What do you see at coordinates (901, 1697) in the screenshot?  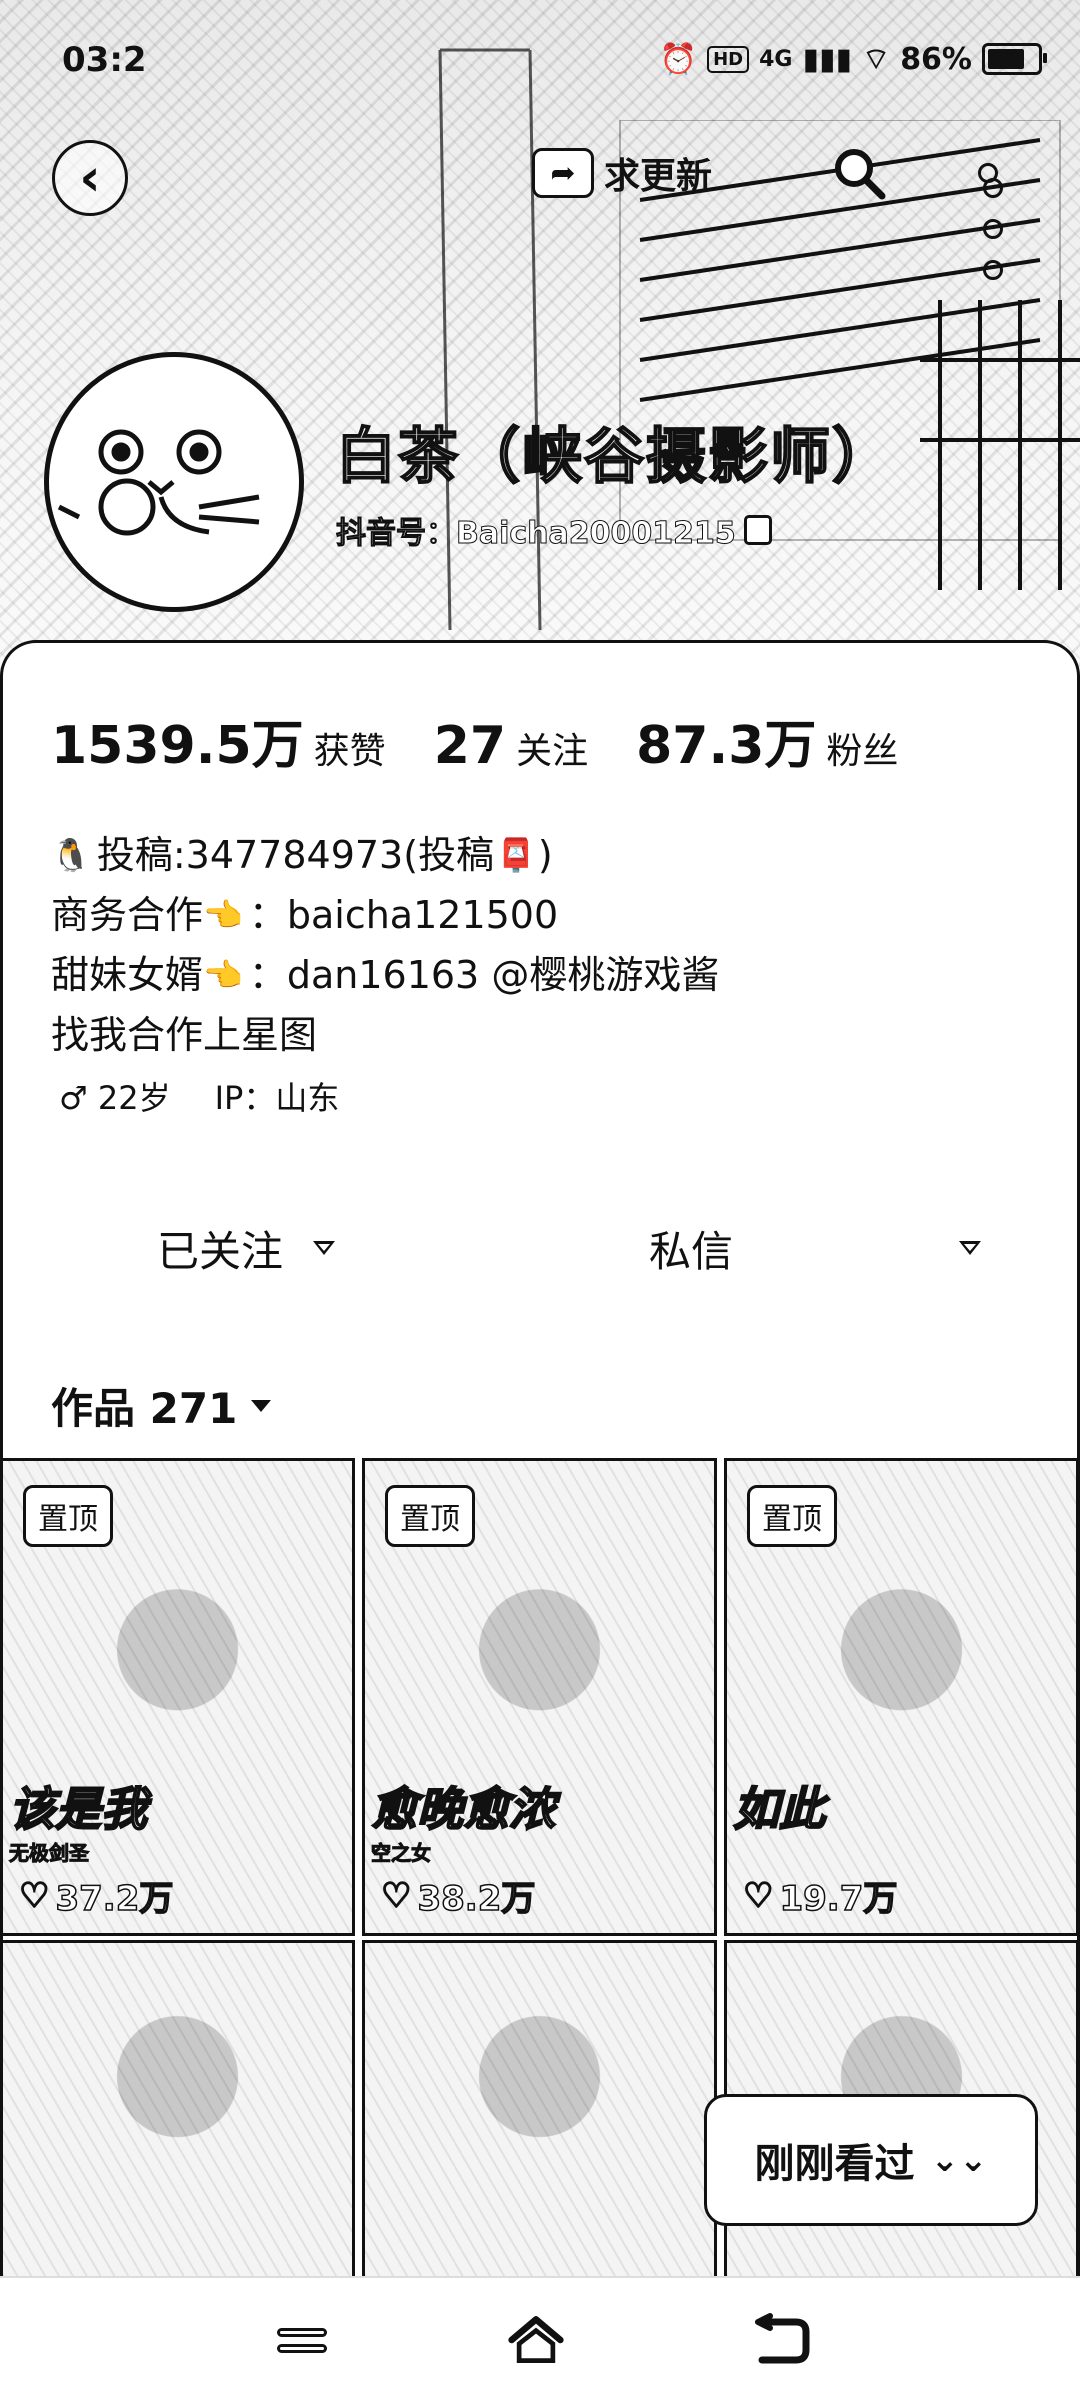 I see `work-item: 置顶 如此 ♡ 19.7万` at bounding box center [901, 1697].